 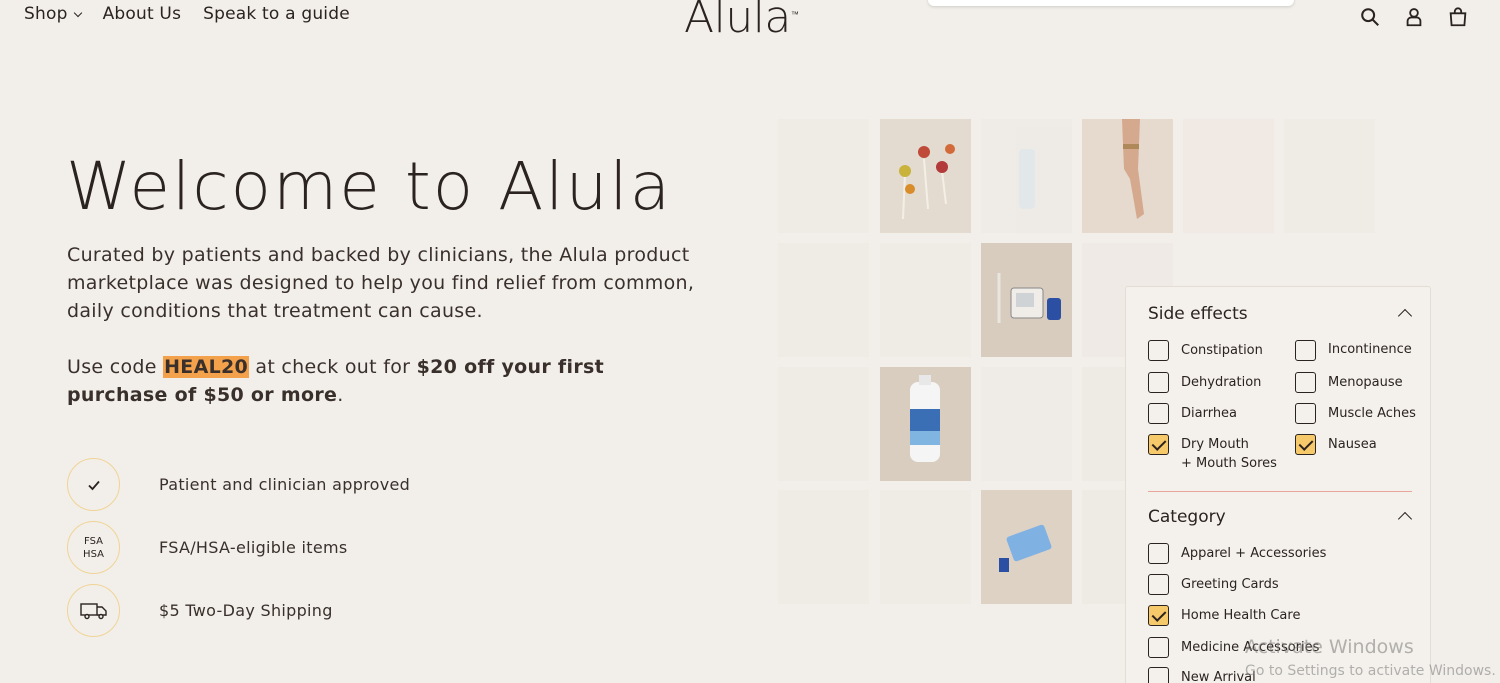 I want to click on hsa-label: HSA, so click(x=93, y=554).